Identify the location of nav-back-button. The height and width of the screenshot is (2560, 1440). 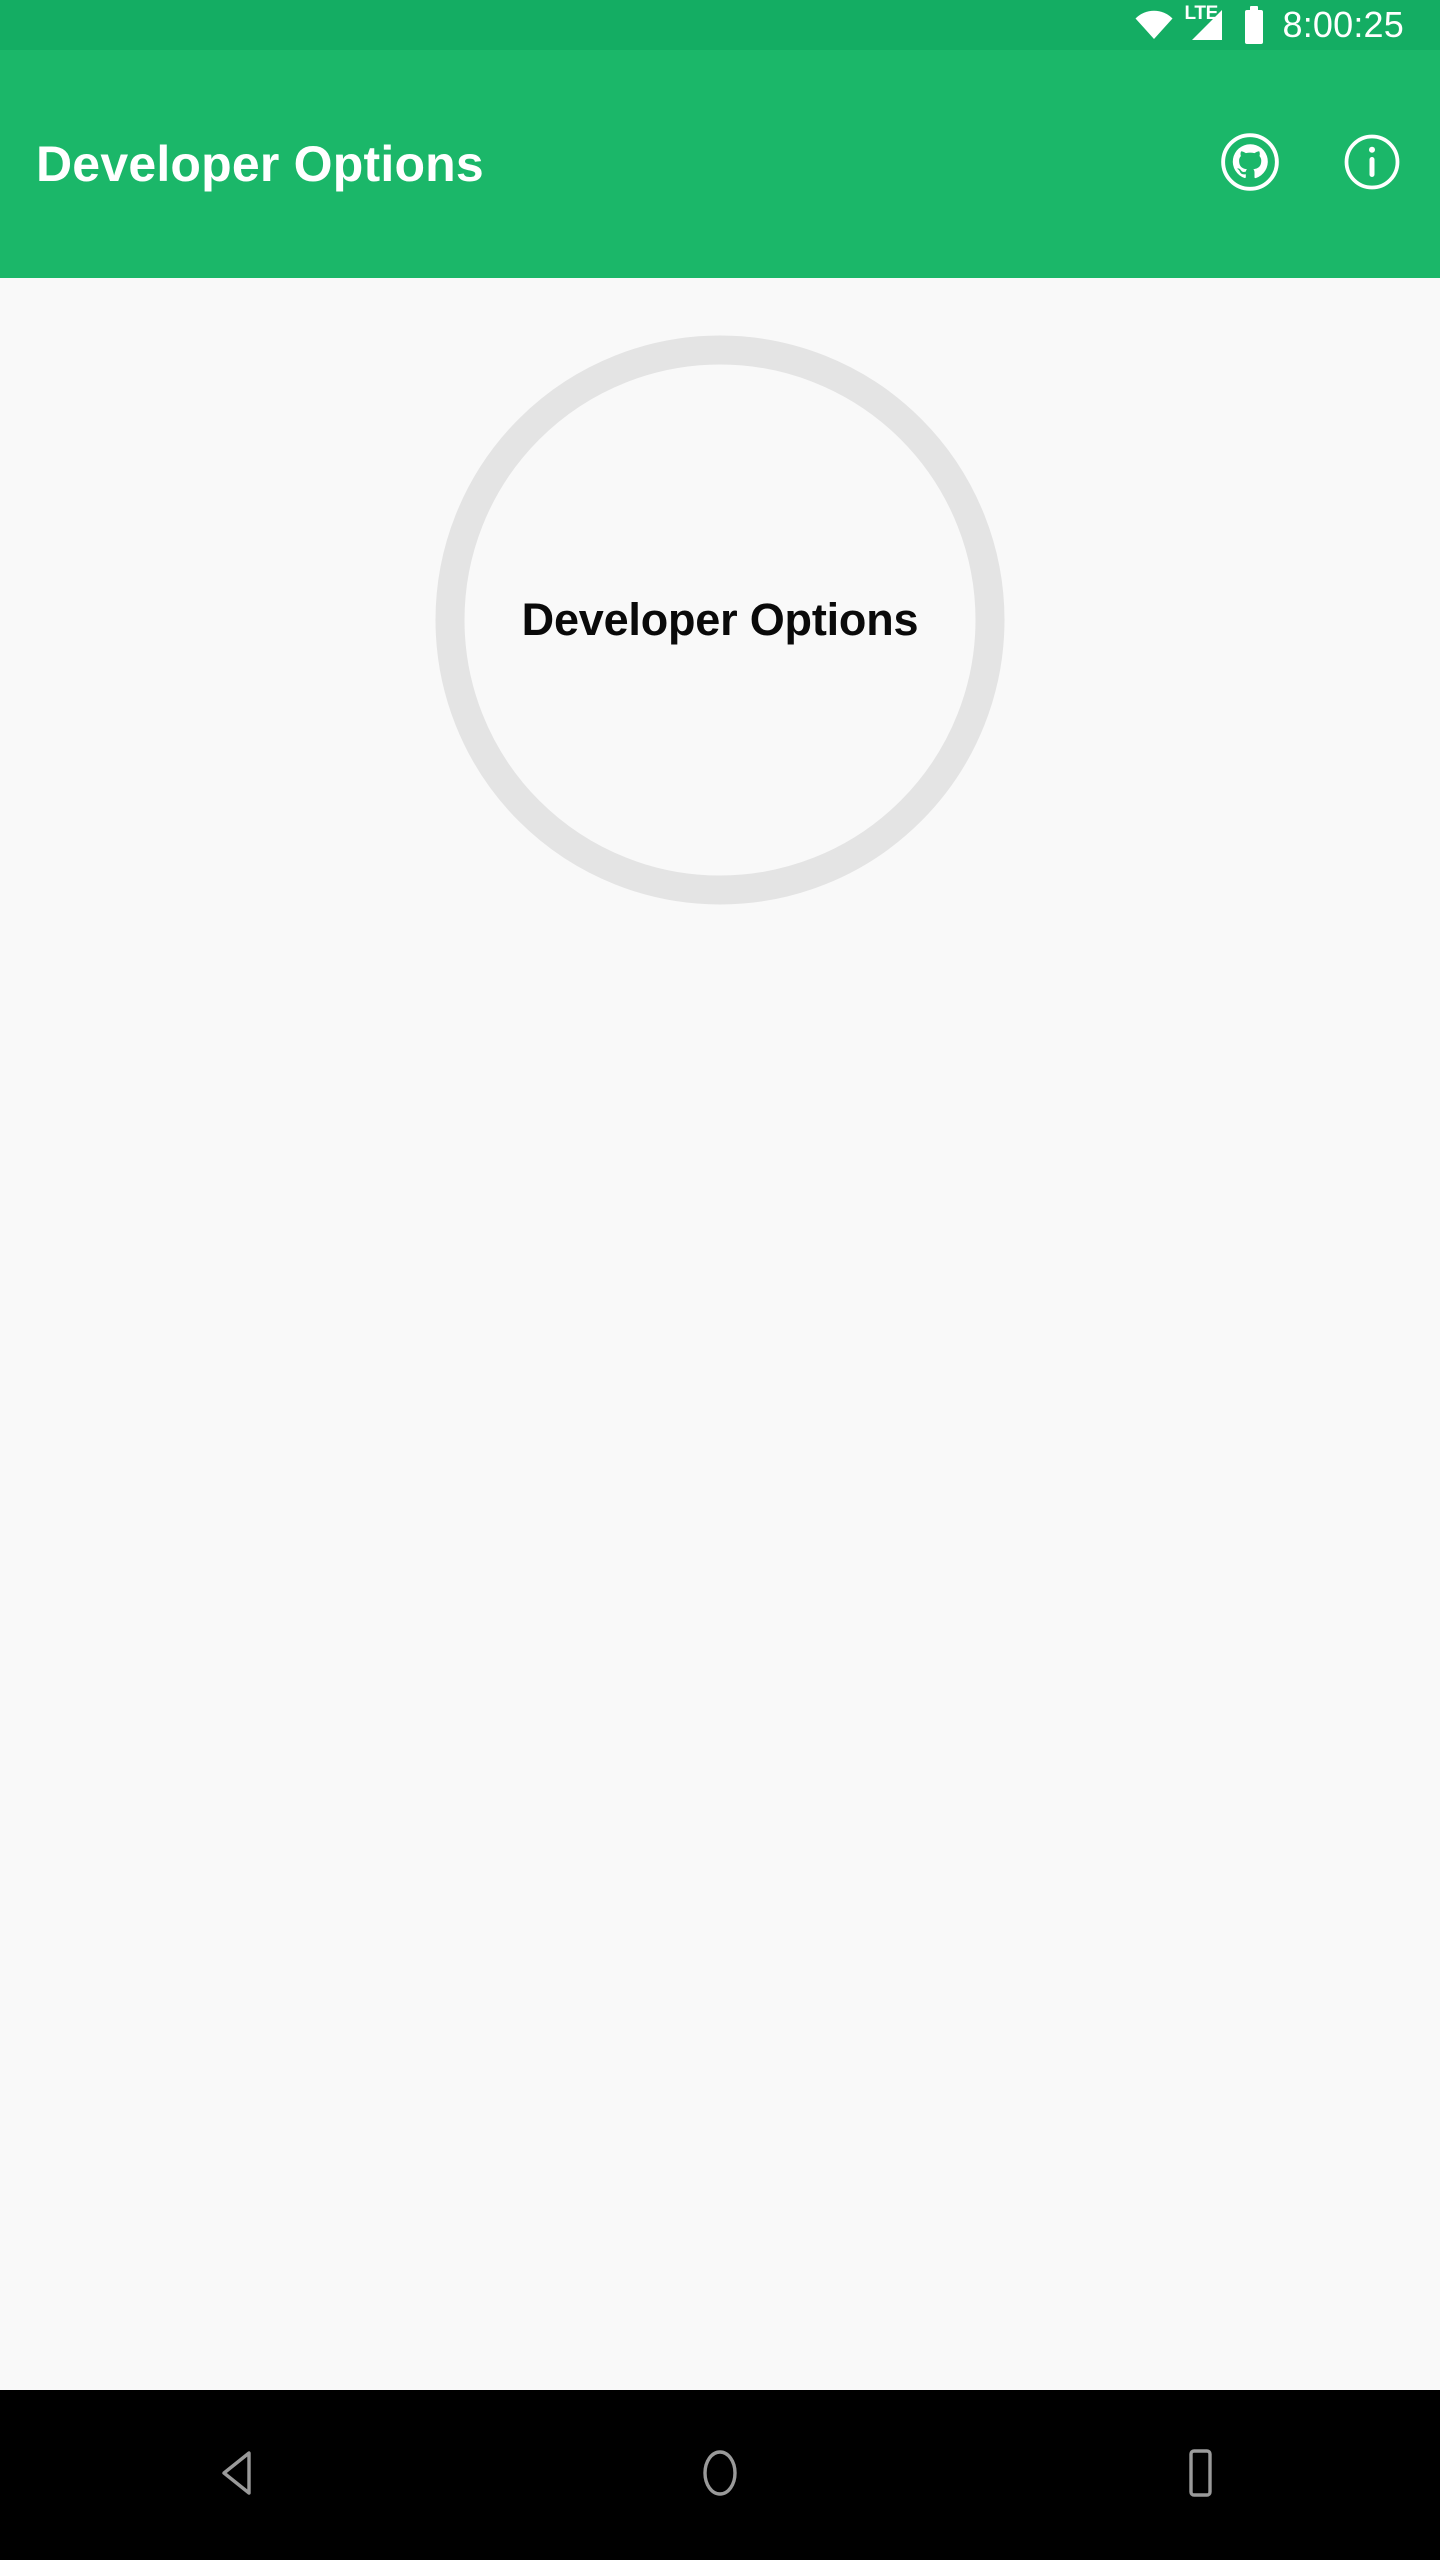
(240, 2475).